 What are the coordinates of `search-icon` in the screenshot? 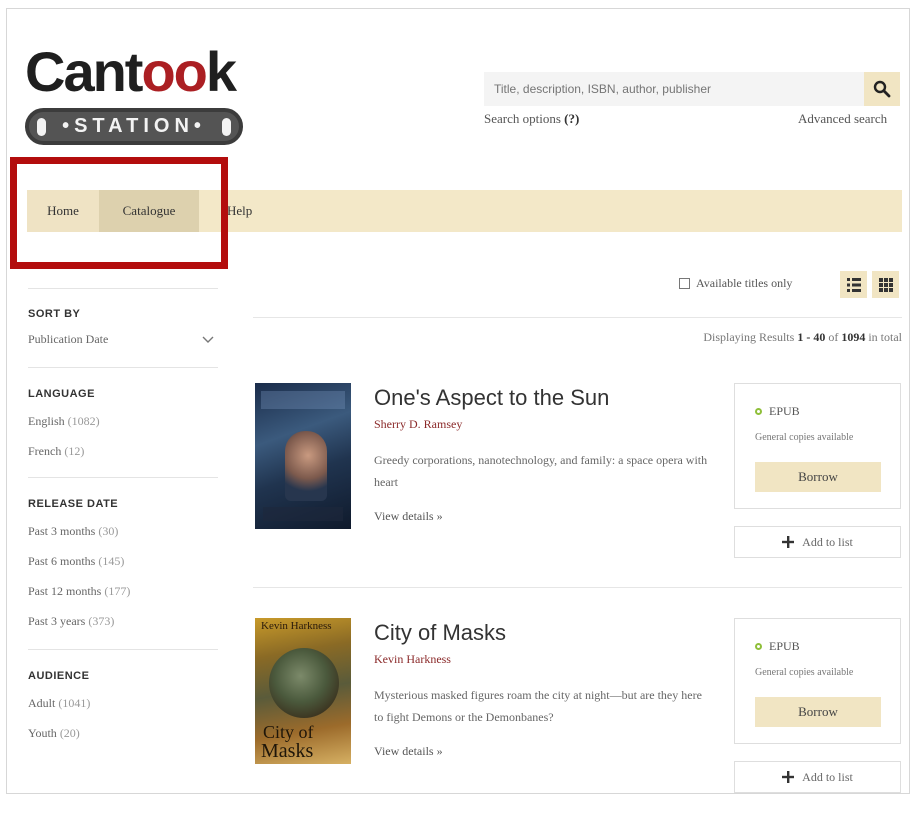 It's located at (882, 89).